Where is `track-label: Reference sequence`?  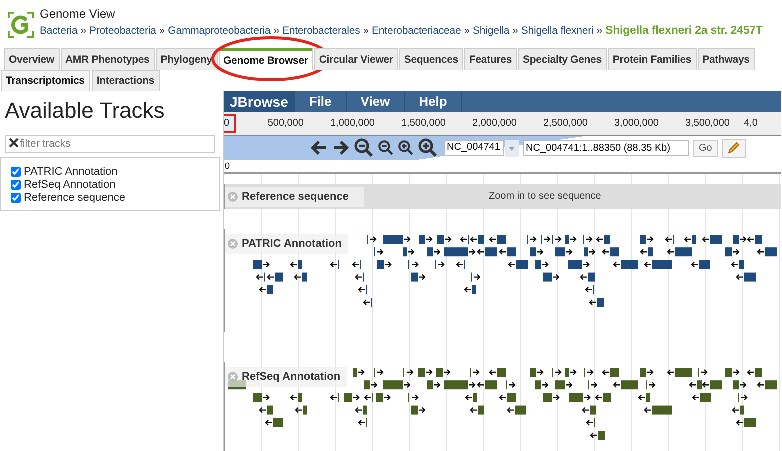 track-label: Reference sequence is located at coordinates (75, 198).